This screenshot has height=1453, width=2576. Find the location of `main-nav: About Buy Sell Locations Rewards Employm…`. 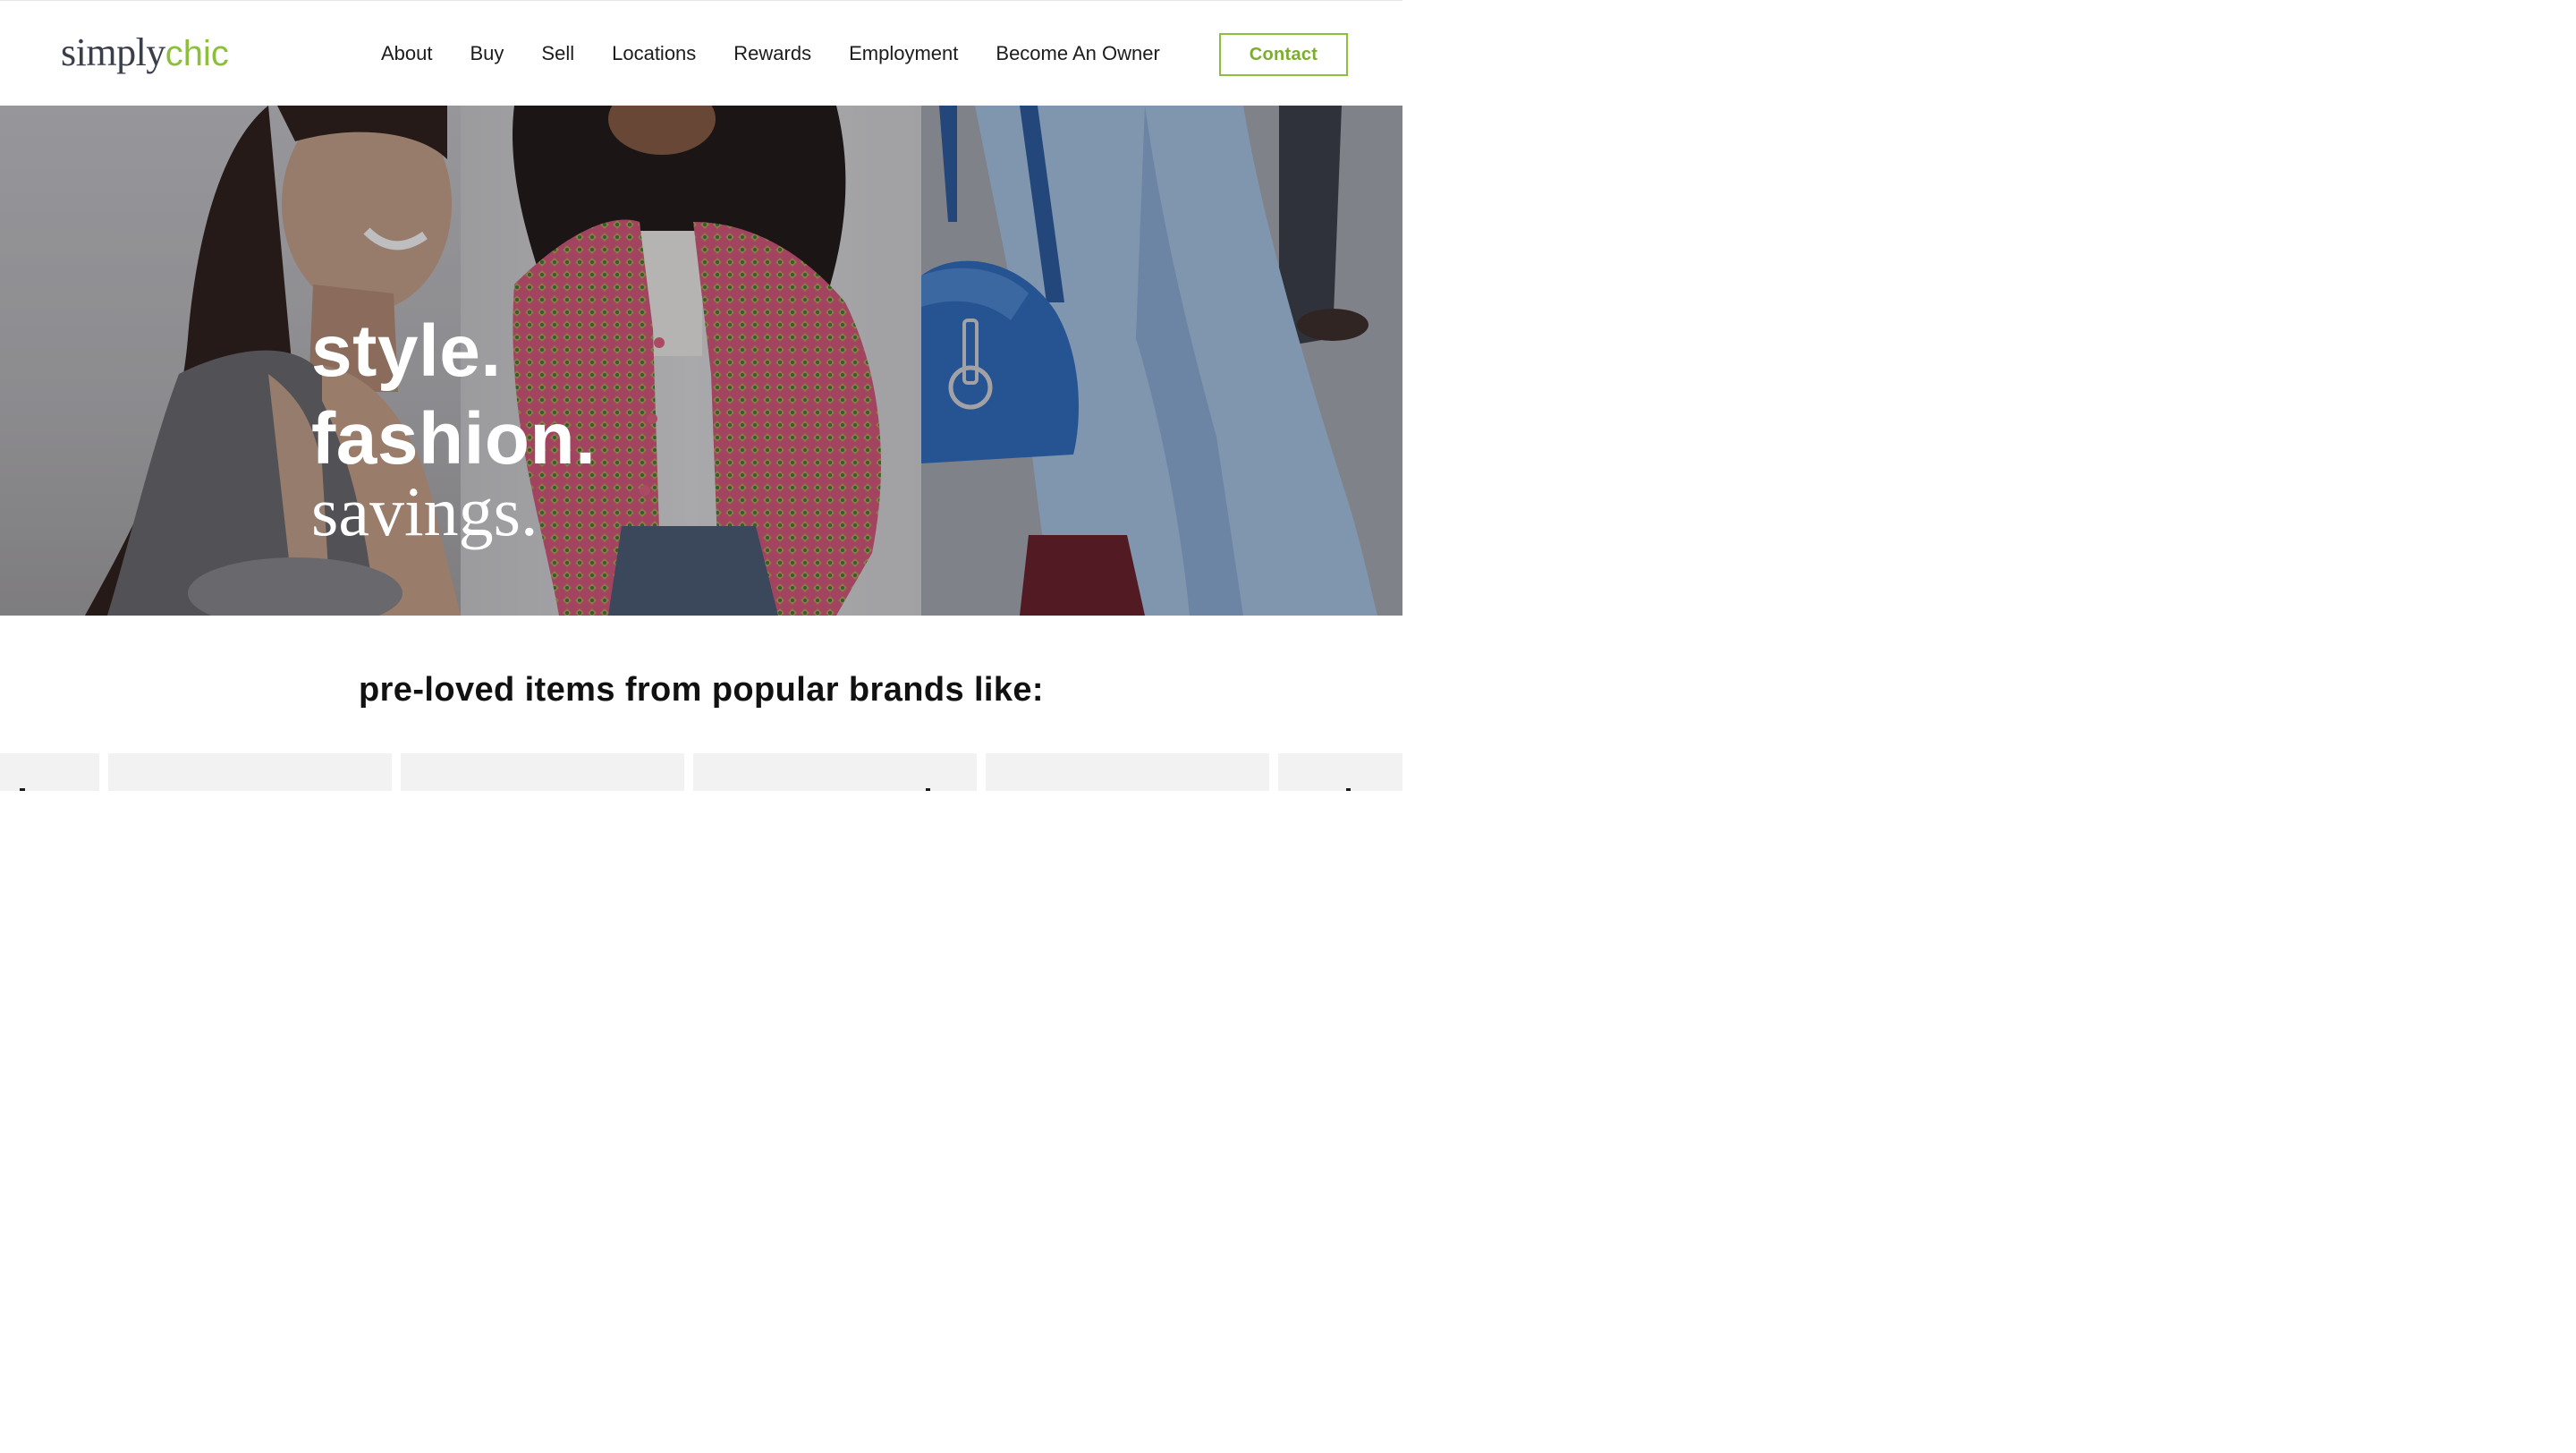

main-nav: About Buy Sell Locations Rewards Employm… is located at coordinates (770, 53).